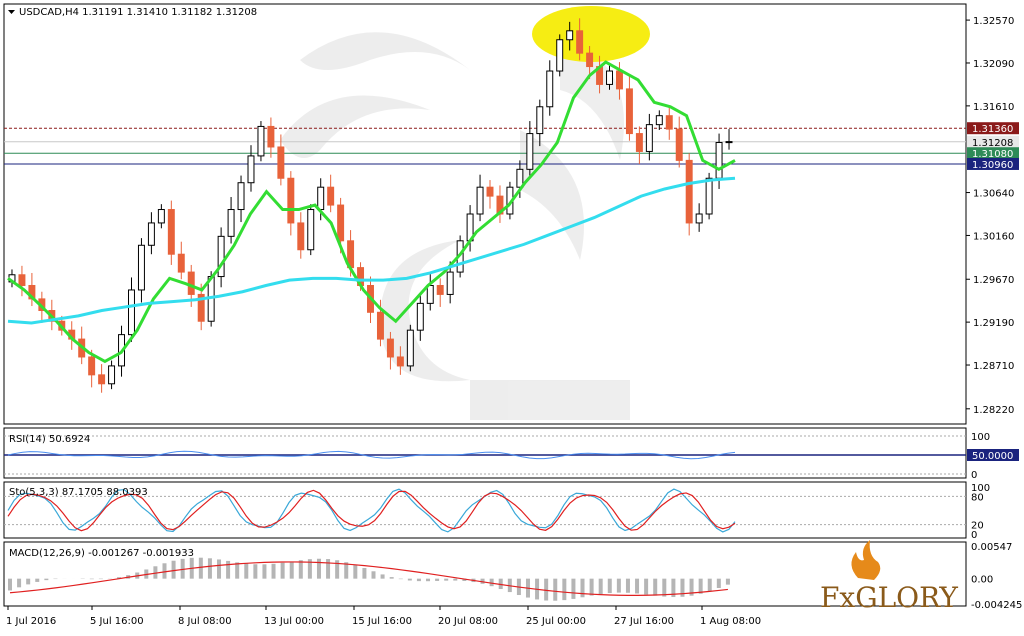  Describe the element at coordinates (49, 439) in the screenshot. I see `rsi-label: RSI(14) 50.6924` at that location.